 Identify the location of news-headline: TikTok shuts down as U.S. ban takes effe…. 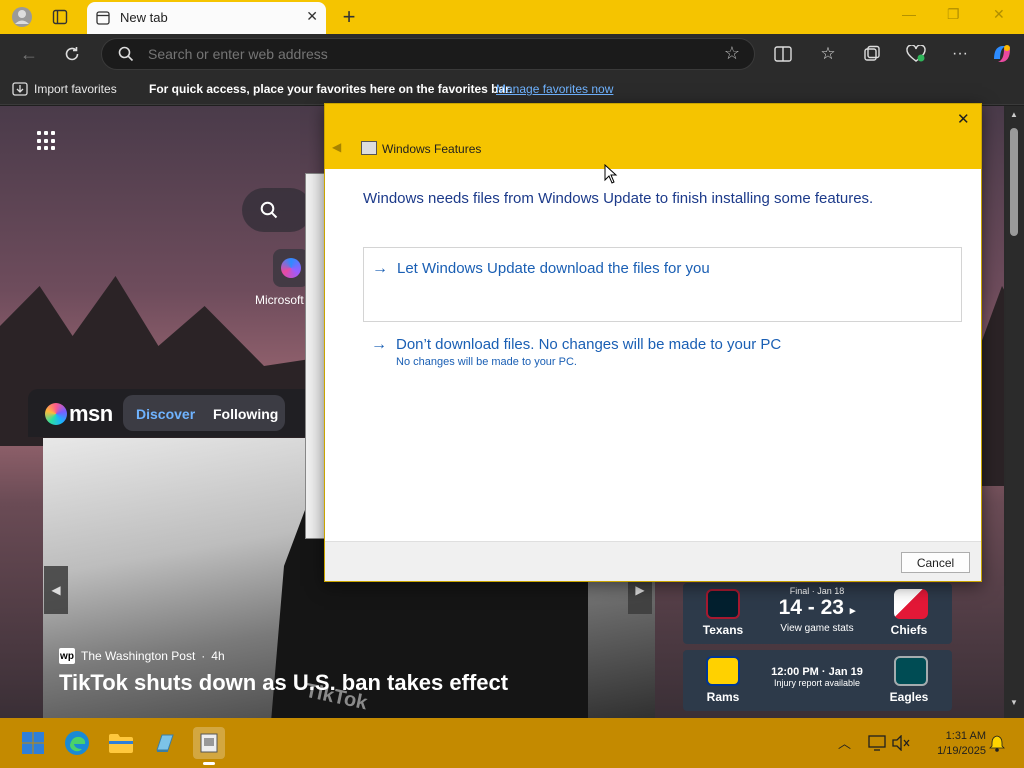
(283, 683).